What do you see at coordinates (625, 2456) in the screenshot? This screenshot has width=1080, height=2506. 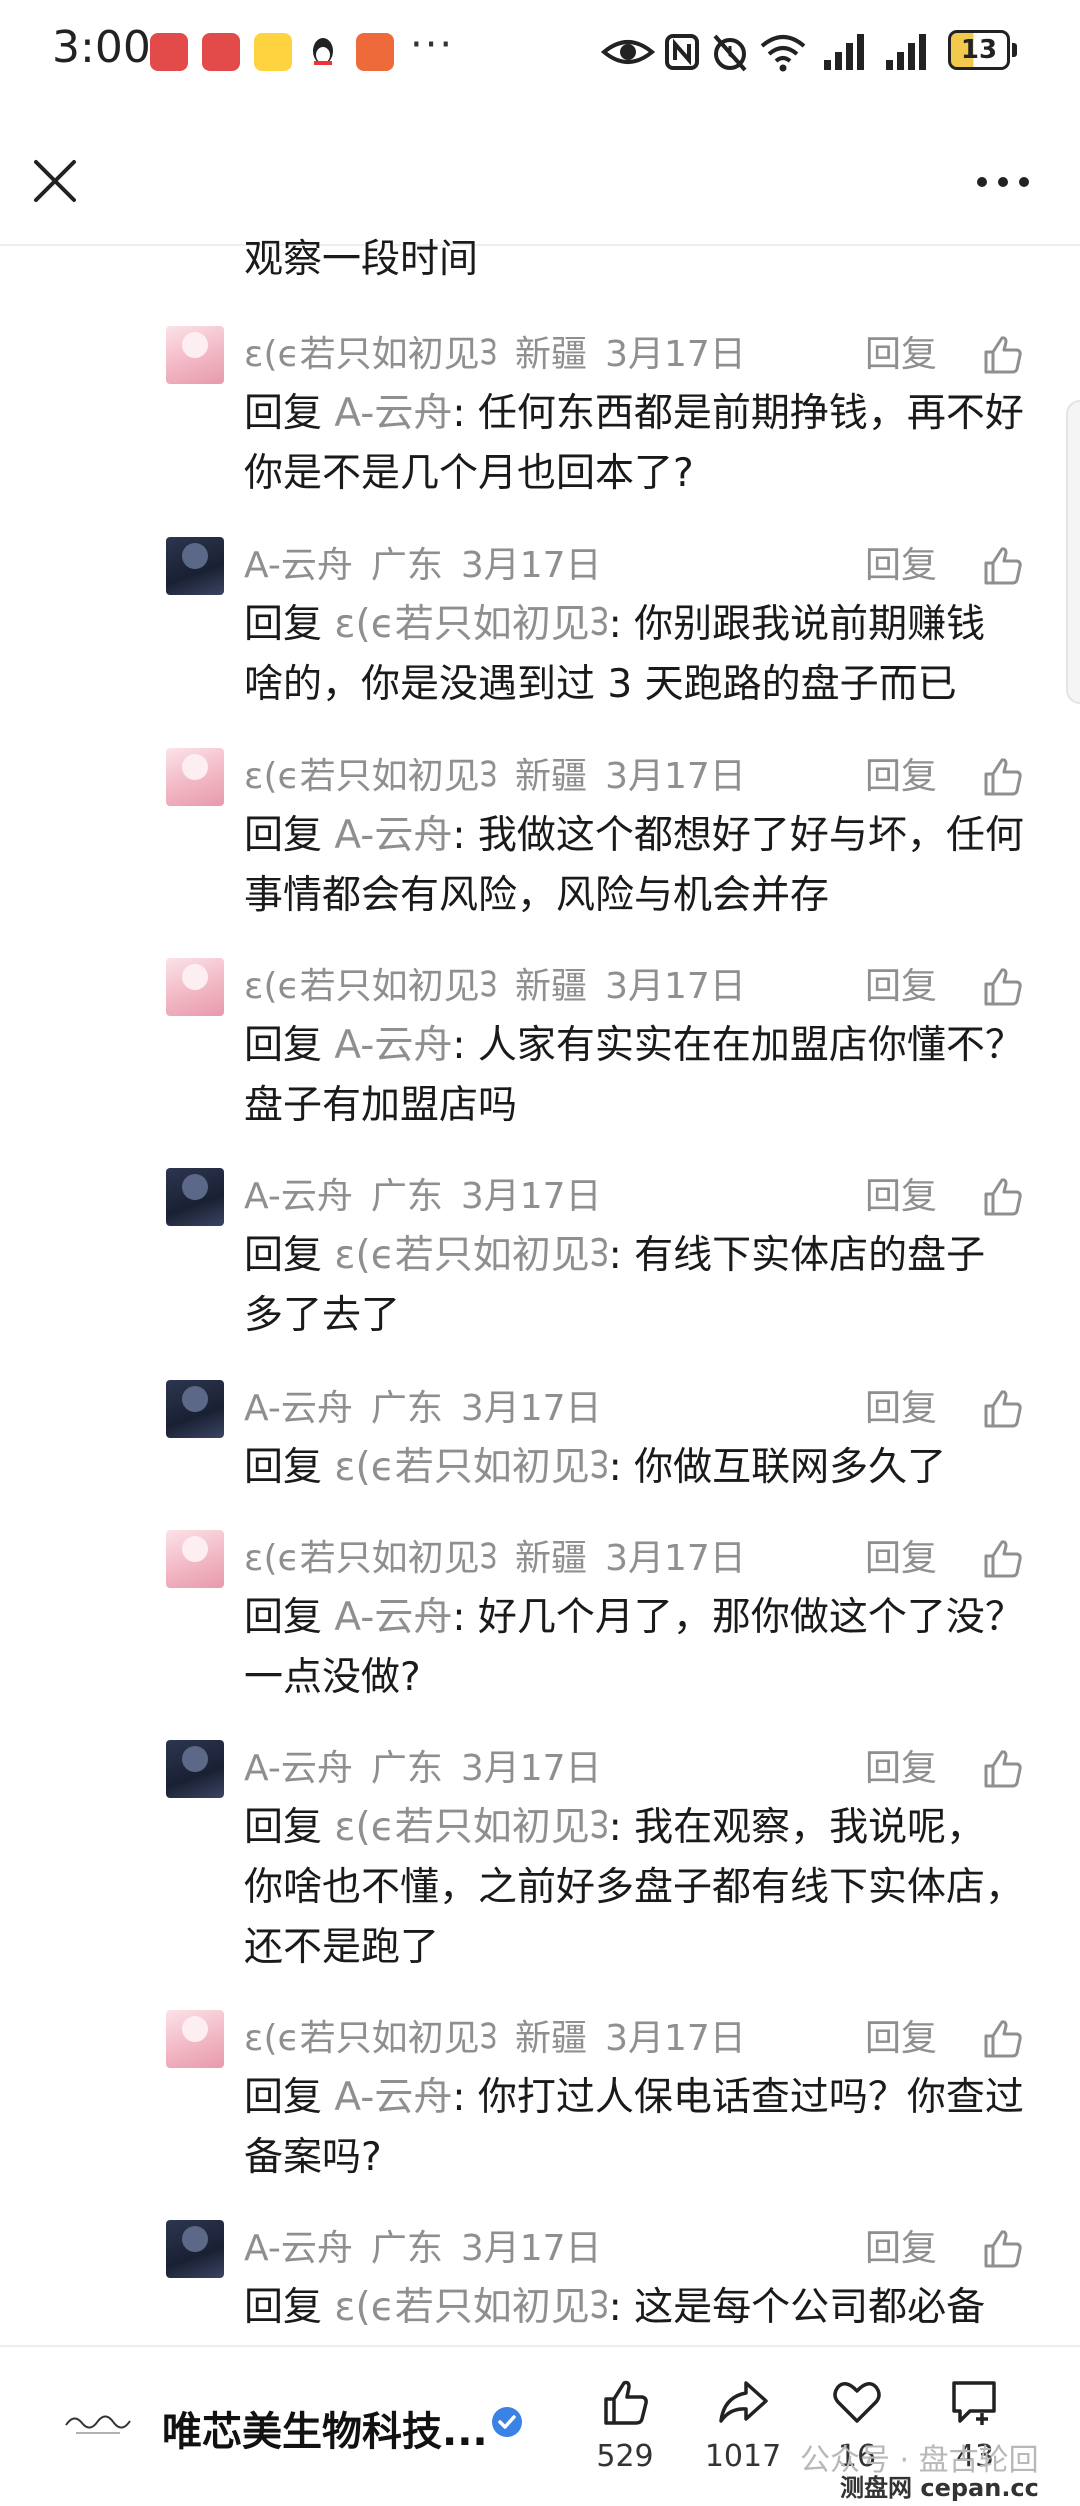 I see `like-count: 529` at bounding box center [625, 2456].